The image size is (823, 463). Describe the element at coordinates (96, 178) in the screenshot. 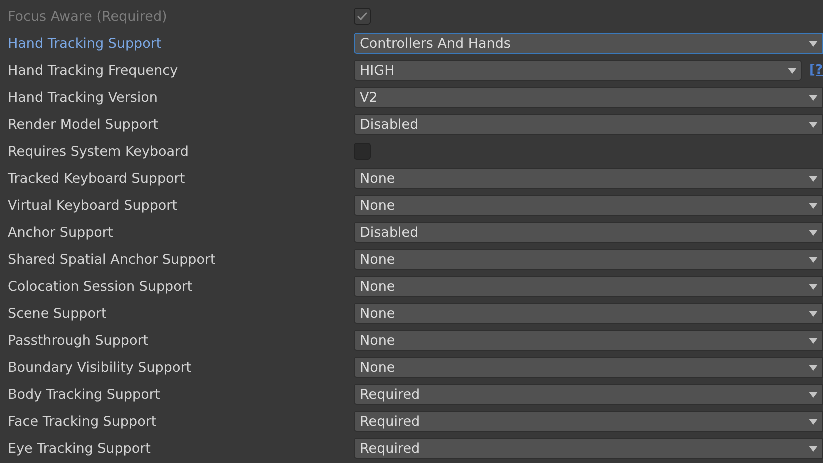

I see `setting-label: Tracked Keyboard Support` at that location.